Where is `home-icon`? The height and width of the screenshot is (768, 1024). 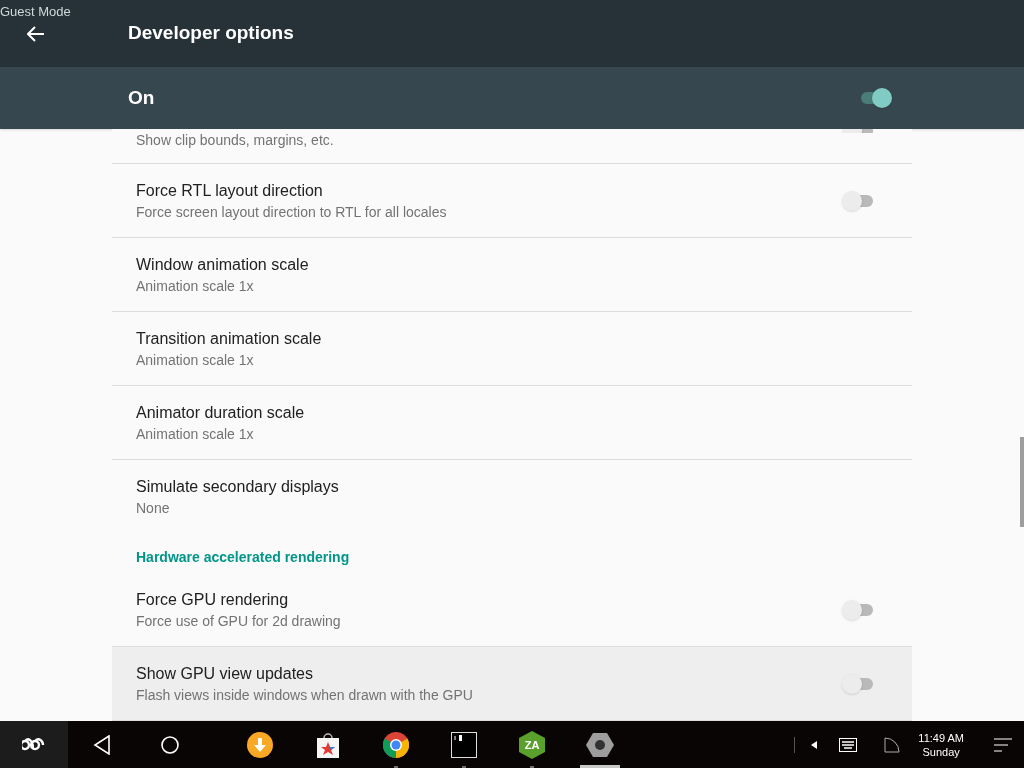
home-icon is located at coordinates (170, 745).